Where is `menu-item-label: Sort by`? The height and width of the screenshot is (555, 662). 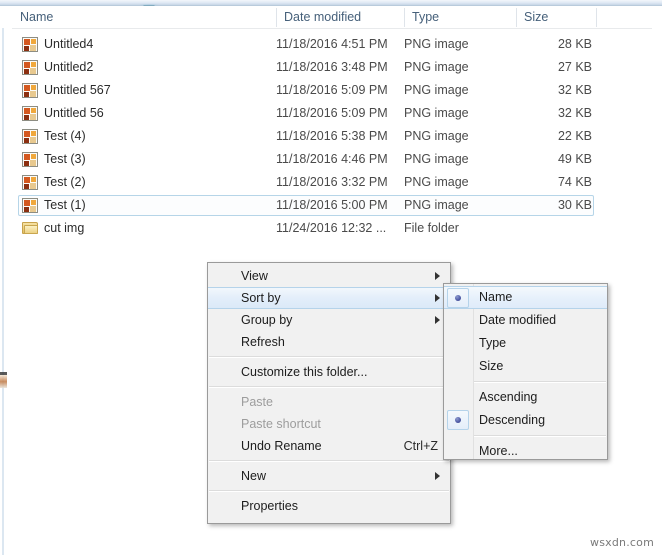 menu-item-label: Sort by is located at coordinates (261, 298).